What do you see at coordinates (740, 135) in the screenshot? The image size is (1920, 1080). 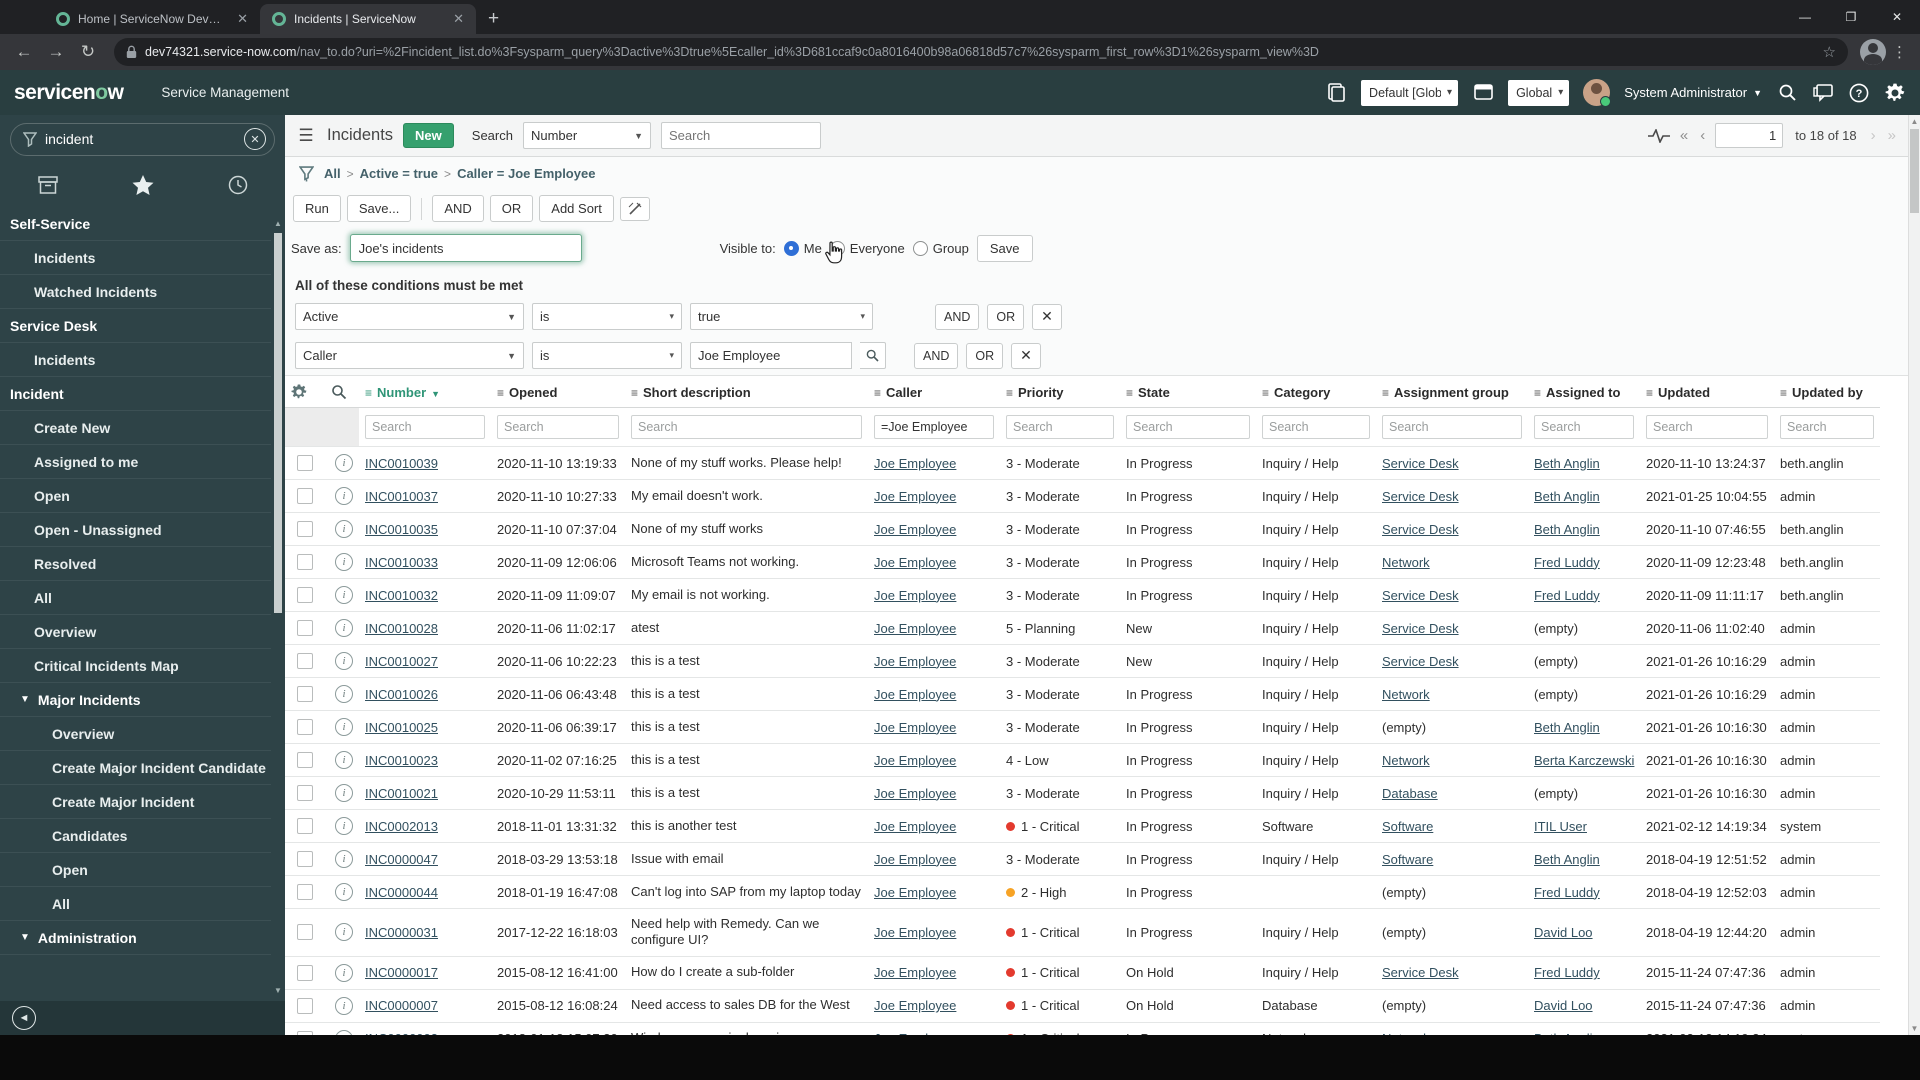 I see `list-search-input` at bounding box center [740, 135].